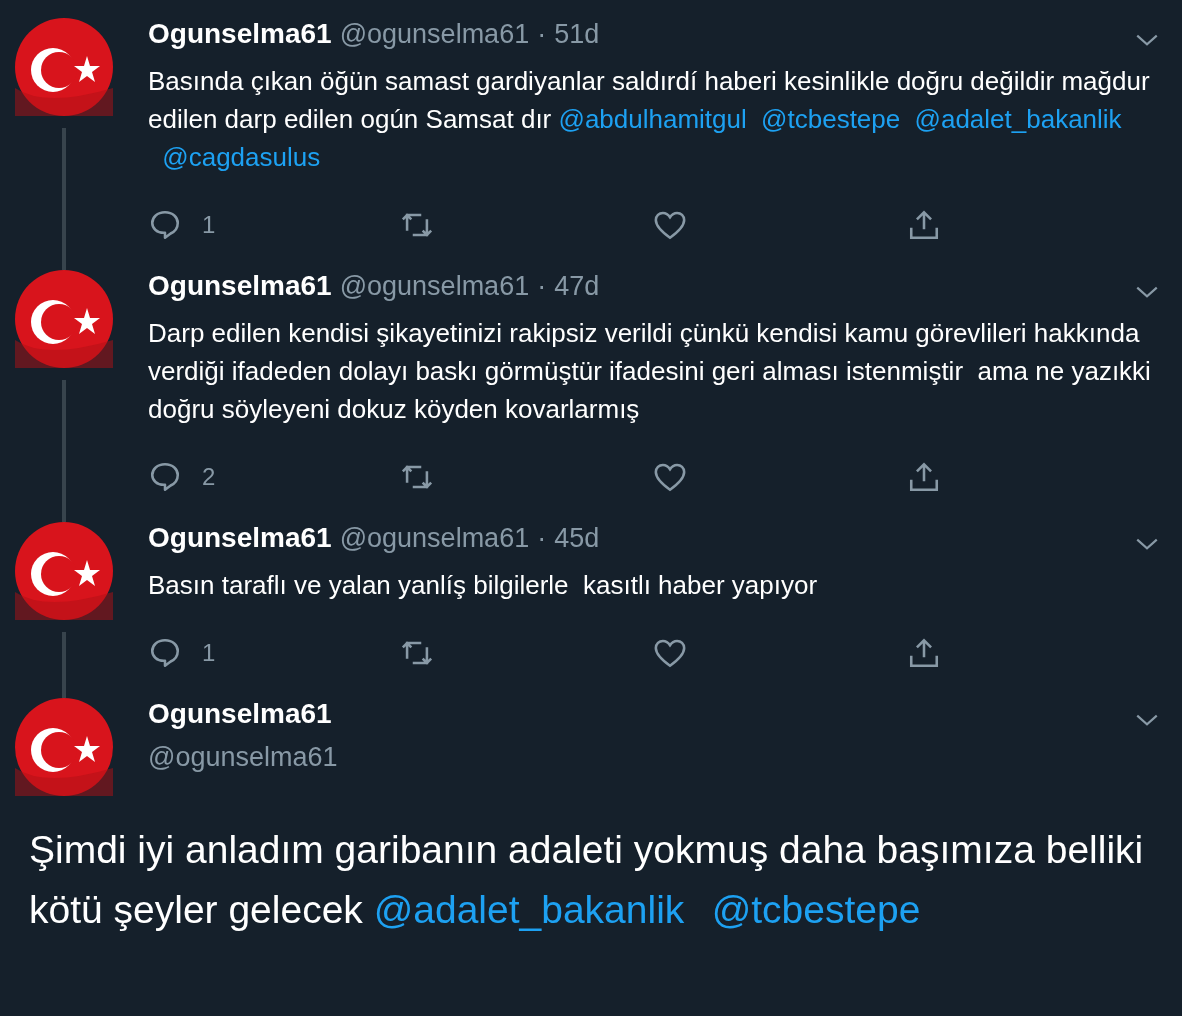 This screenshot has height=1016, width=1182. What do you see at coordinates (577, 34) in the screenshot?
I see `tweet-time: 51d` at bounding box center [577, 34].